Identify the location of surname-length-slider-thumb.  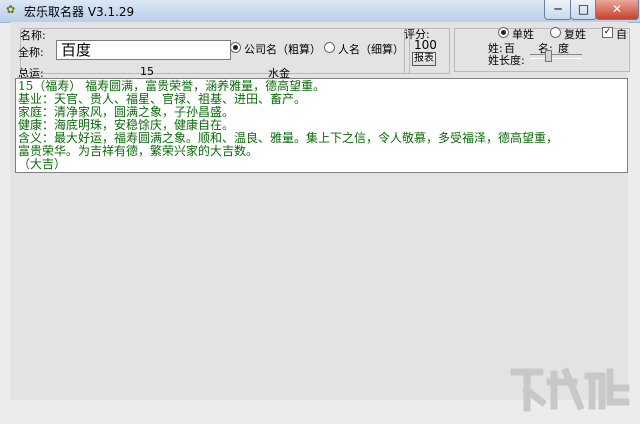
(548, 56).